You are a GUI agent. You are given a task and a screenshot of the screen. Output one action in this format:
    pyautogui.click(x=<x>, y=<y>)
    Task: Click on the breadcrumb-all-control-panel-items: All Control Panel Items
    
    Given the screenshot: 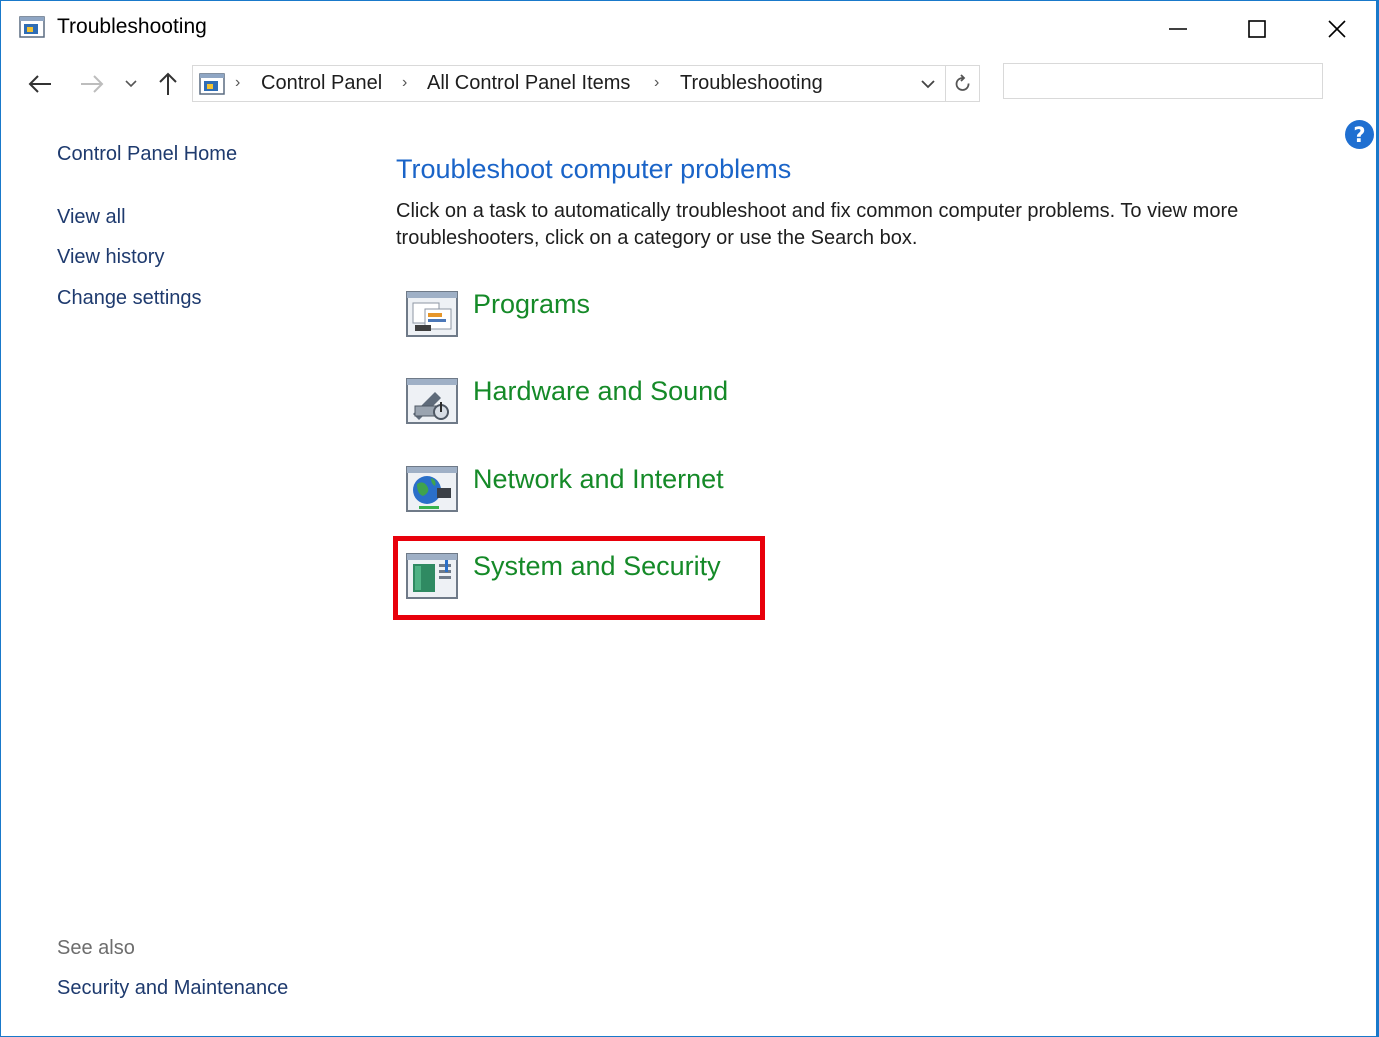 What is the action you would take?
    pyautogui.click(x=528, y=83)
    